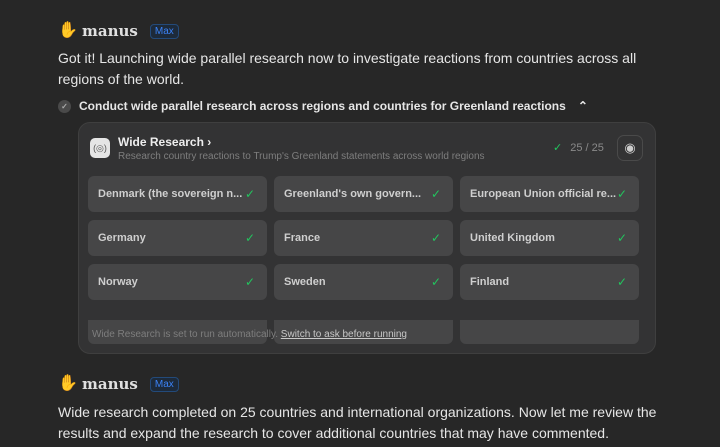 This screenshot has height=447, width=720. Describe the element at coordinates (363, 238) in the screenshot. I see `research-item: France ✓` at that location.